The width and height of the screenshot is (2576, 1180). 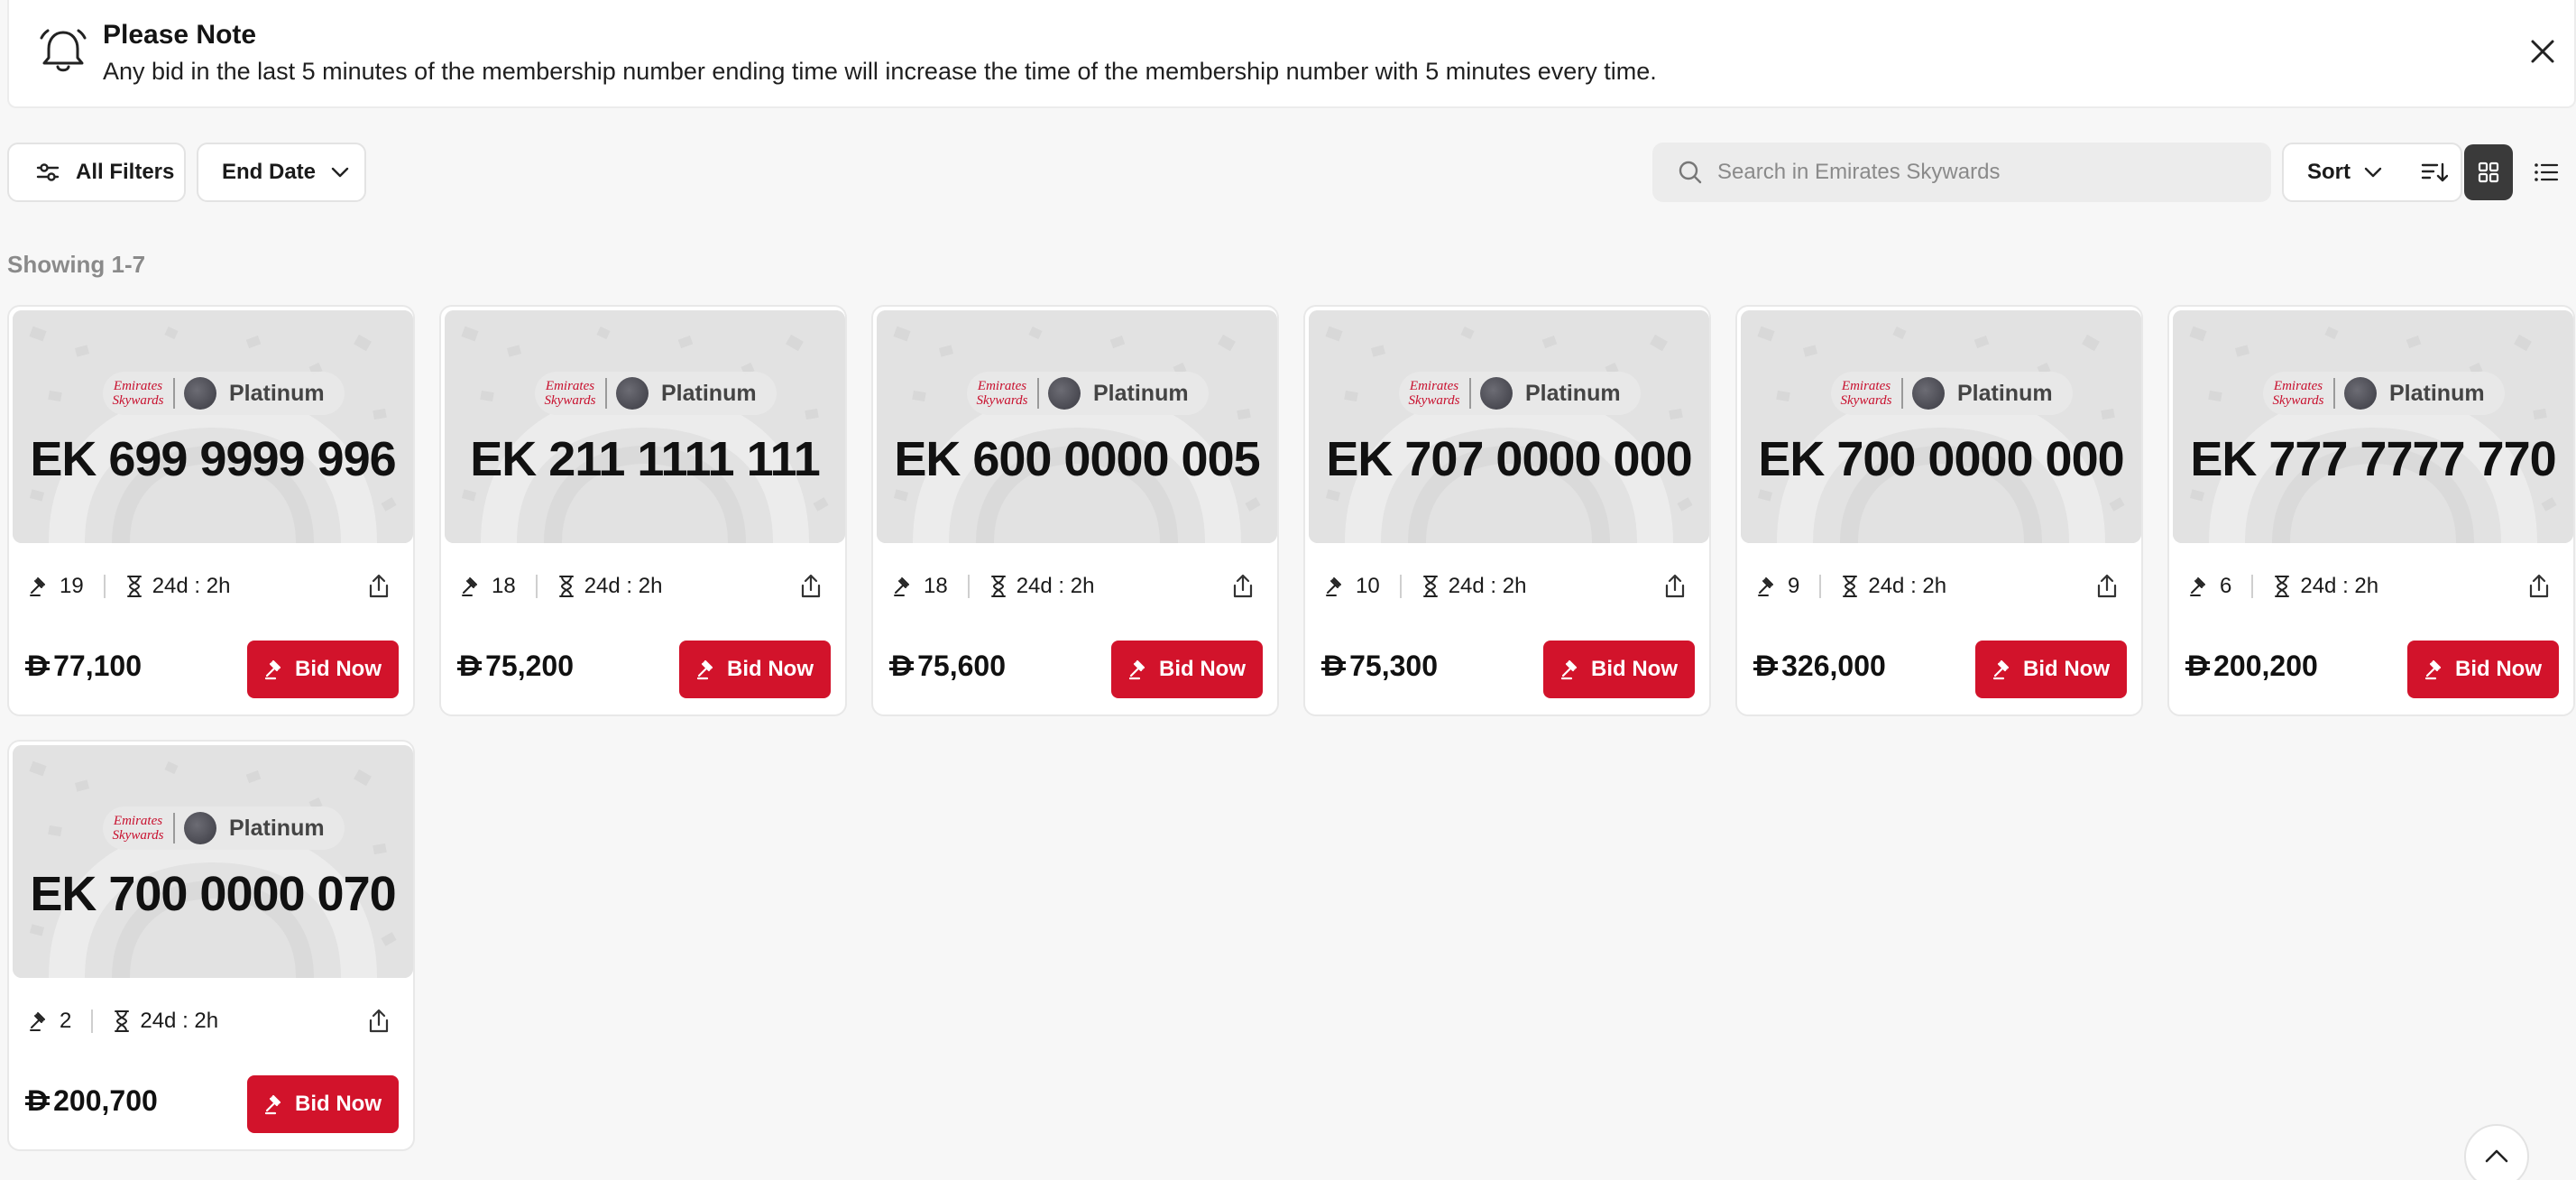 I want to click on card-meta: 6 24d : 2h, so click(x=2283, y=586).